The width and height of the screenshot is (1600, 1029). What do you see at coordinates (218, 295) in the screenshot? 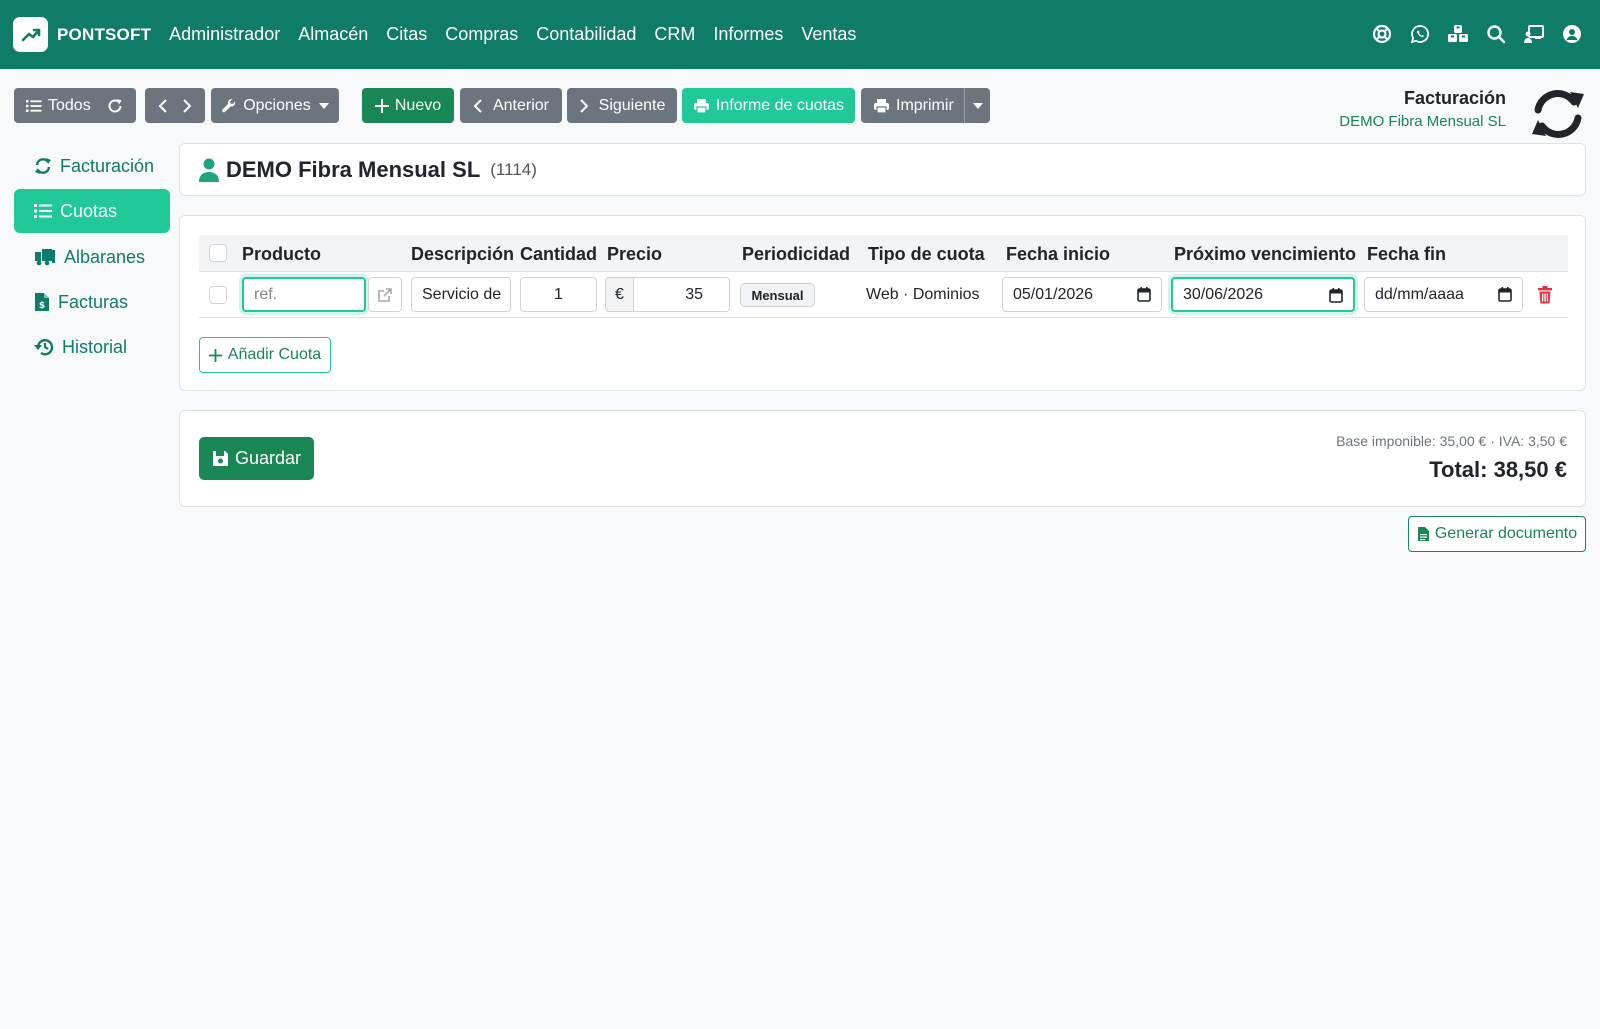
I see `row-checkbox` at bounding box center [218, 295].